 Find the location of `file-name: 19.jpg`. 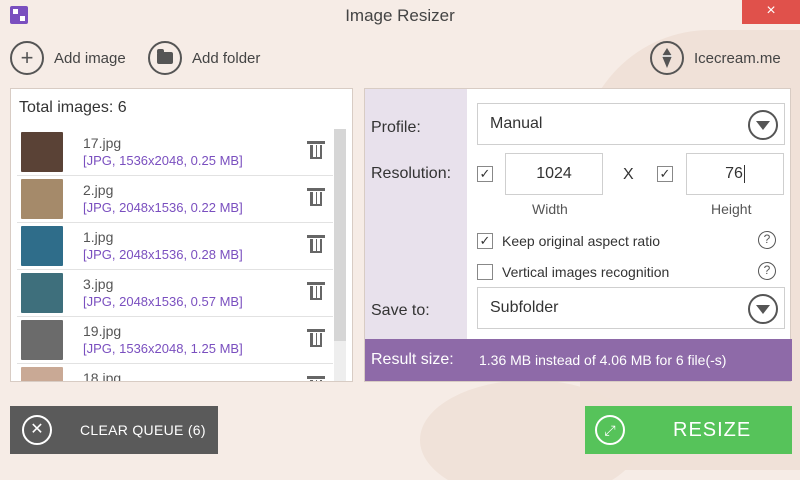

file-name: 19.jpg is located at coordinates (102, 331).